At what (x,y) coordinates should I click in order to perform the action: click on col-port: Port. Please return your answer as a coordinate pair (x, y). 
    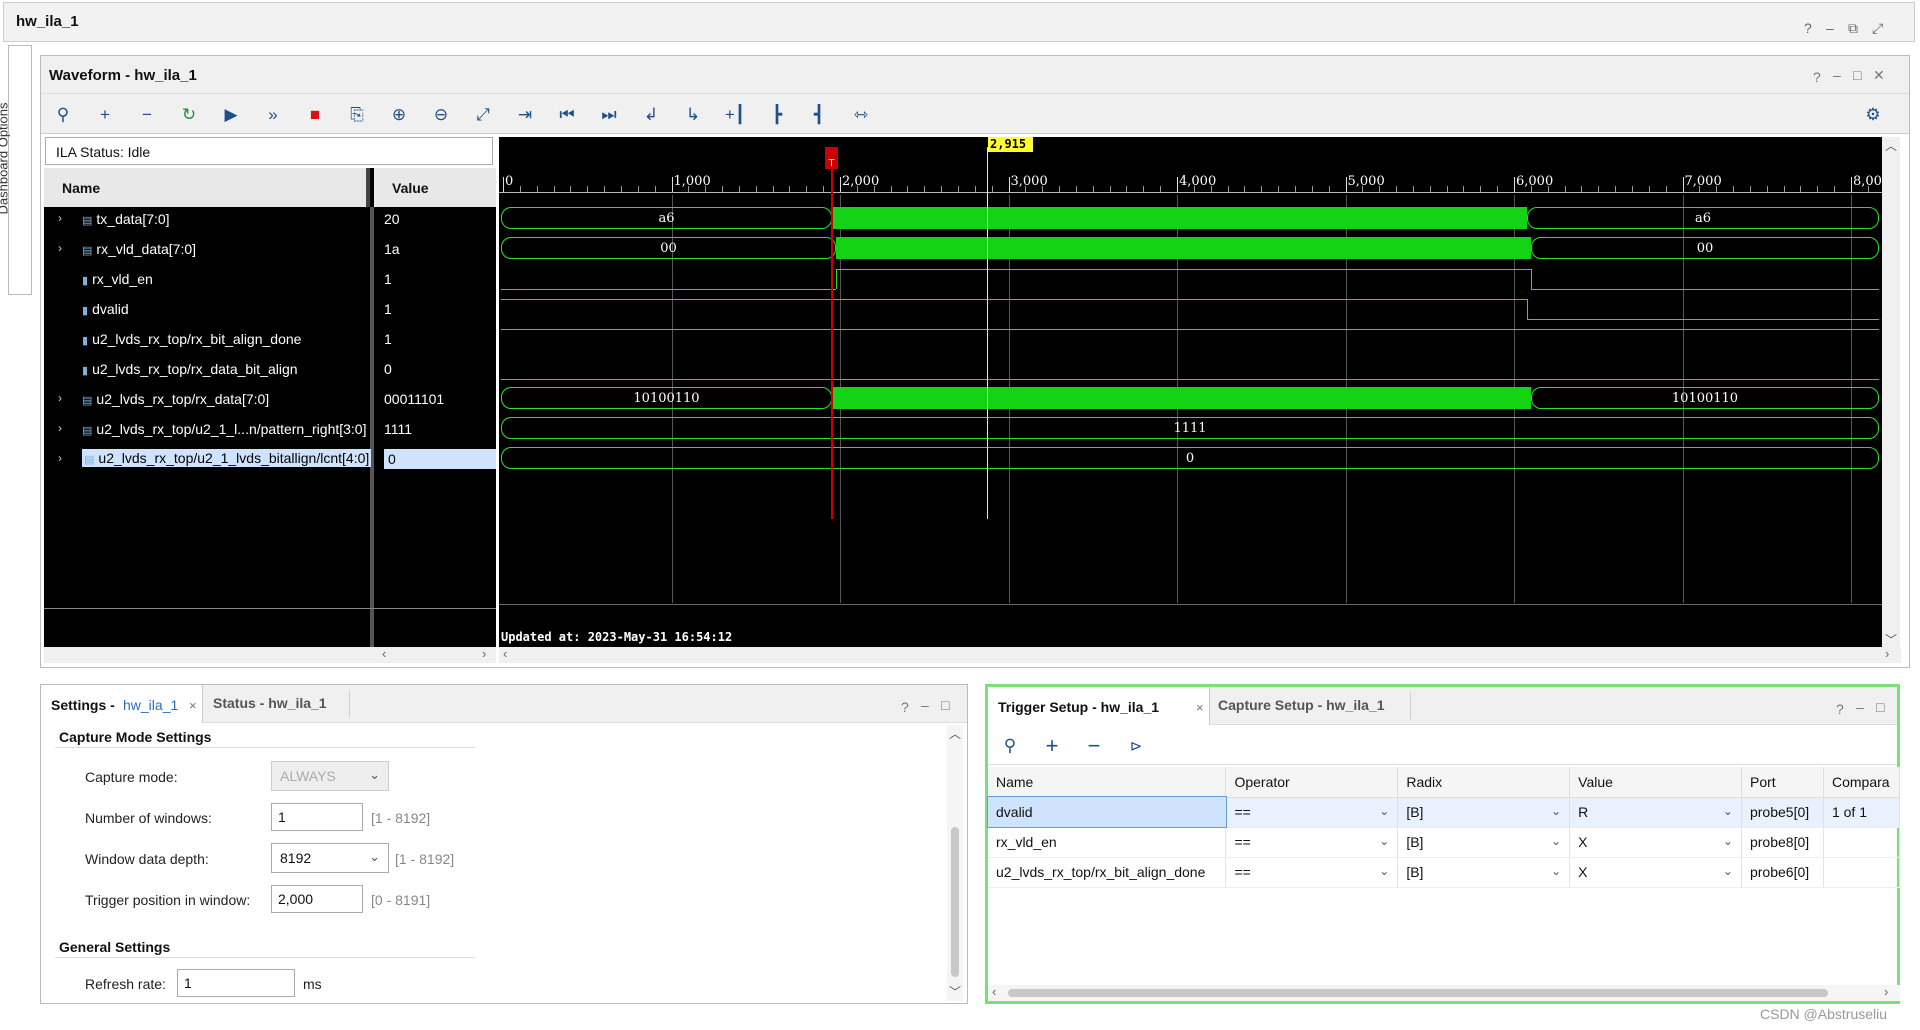
    Looking at the image, I should click on (1782, 782).